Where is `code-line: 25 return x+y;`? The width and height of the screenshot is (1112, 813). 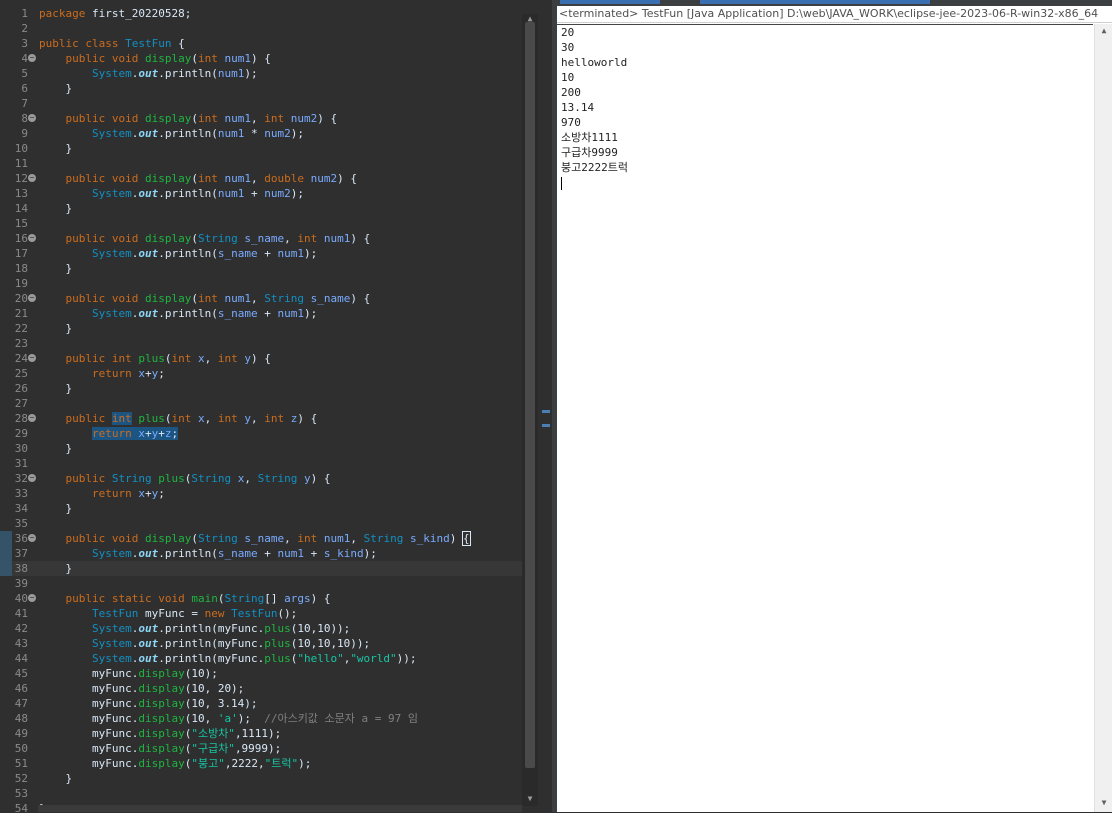
code-line: 25 return x+y; is located at coordinates (261, 373).